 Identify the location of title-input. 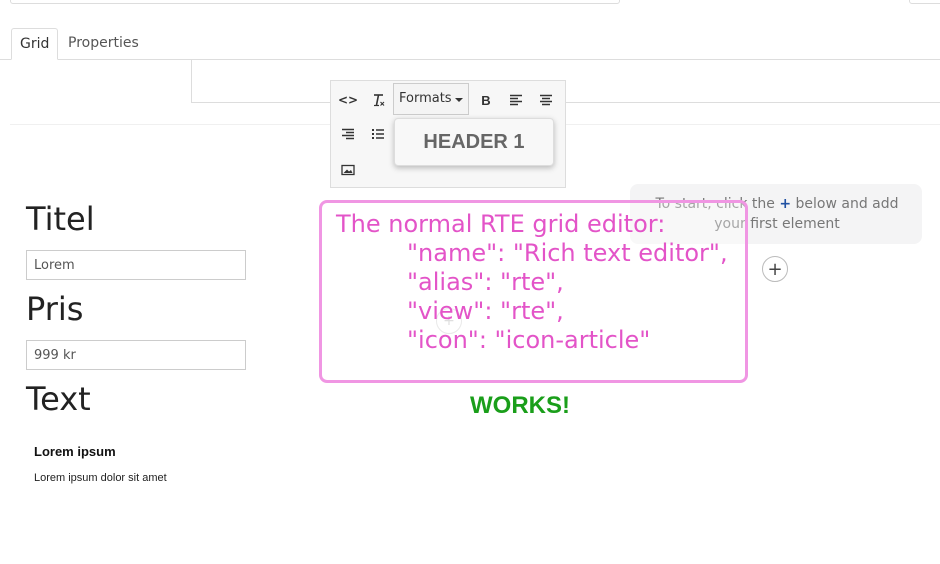
(136, 265).